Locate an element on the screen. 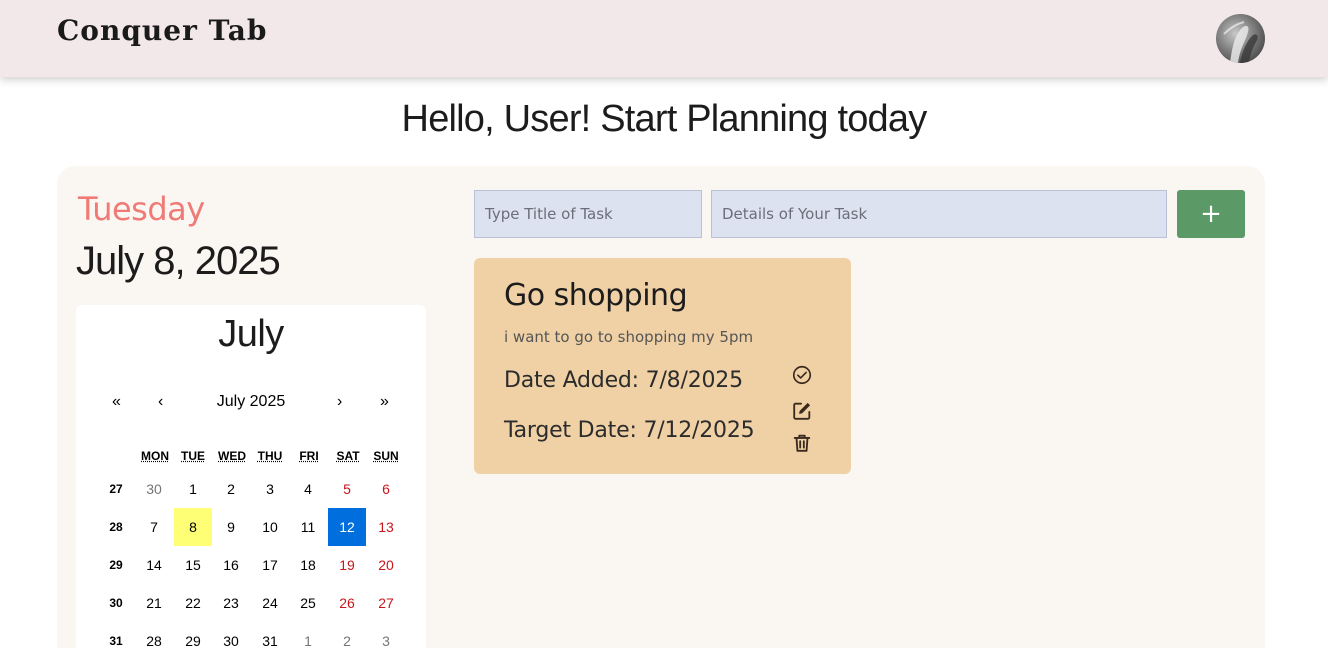 Image resolution: width=1328 pixels, height=648 pixels. calendar-month-title: July is located at coordinates (251, 334).